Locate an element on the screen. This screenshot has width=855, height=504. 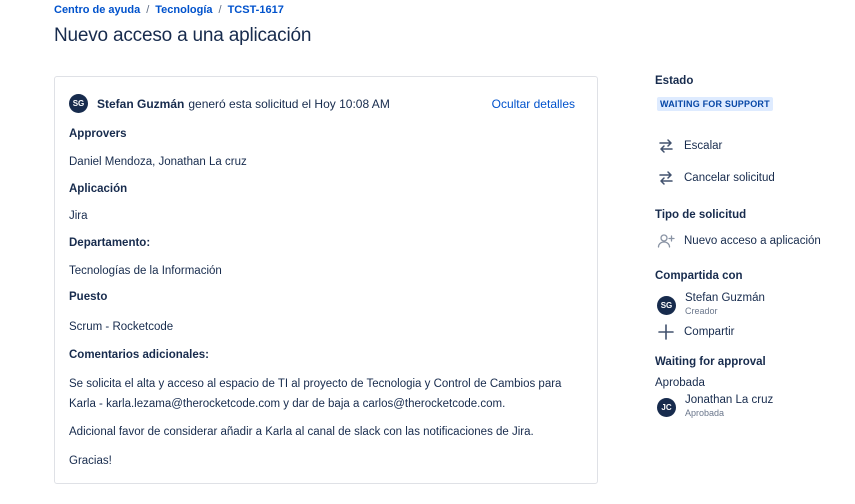
plus-icon is located at coordinates (666, 332).